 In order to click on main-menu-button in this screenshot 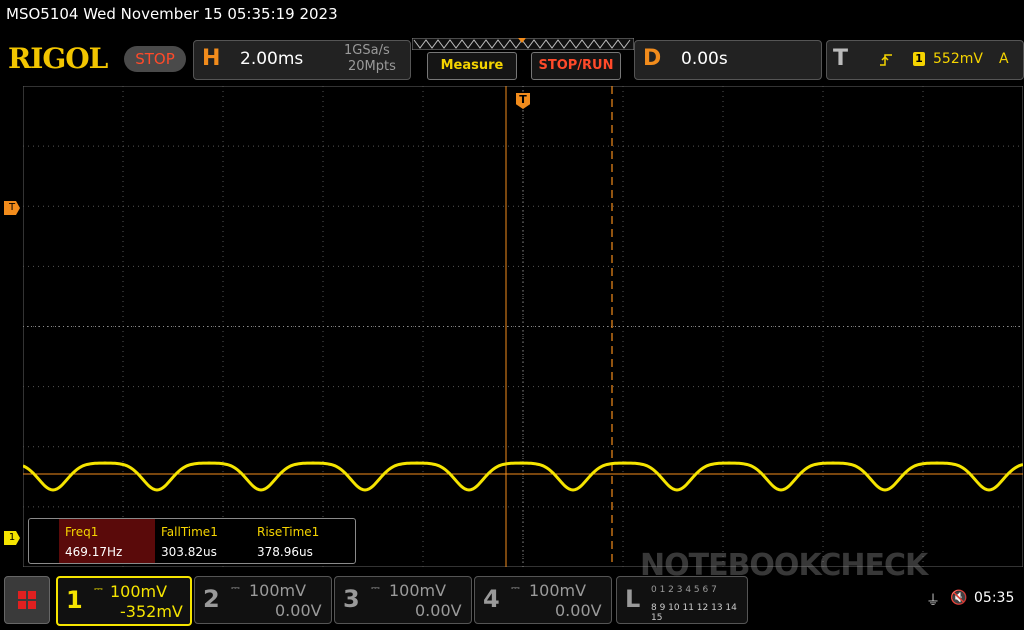, I will do `click(27, 600)`.